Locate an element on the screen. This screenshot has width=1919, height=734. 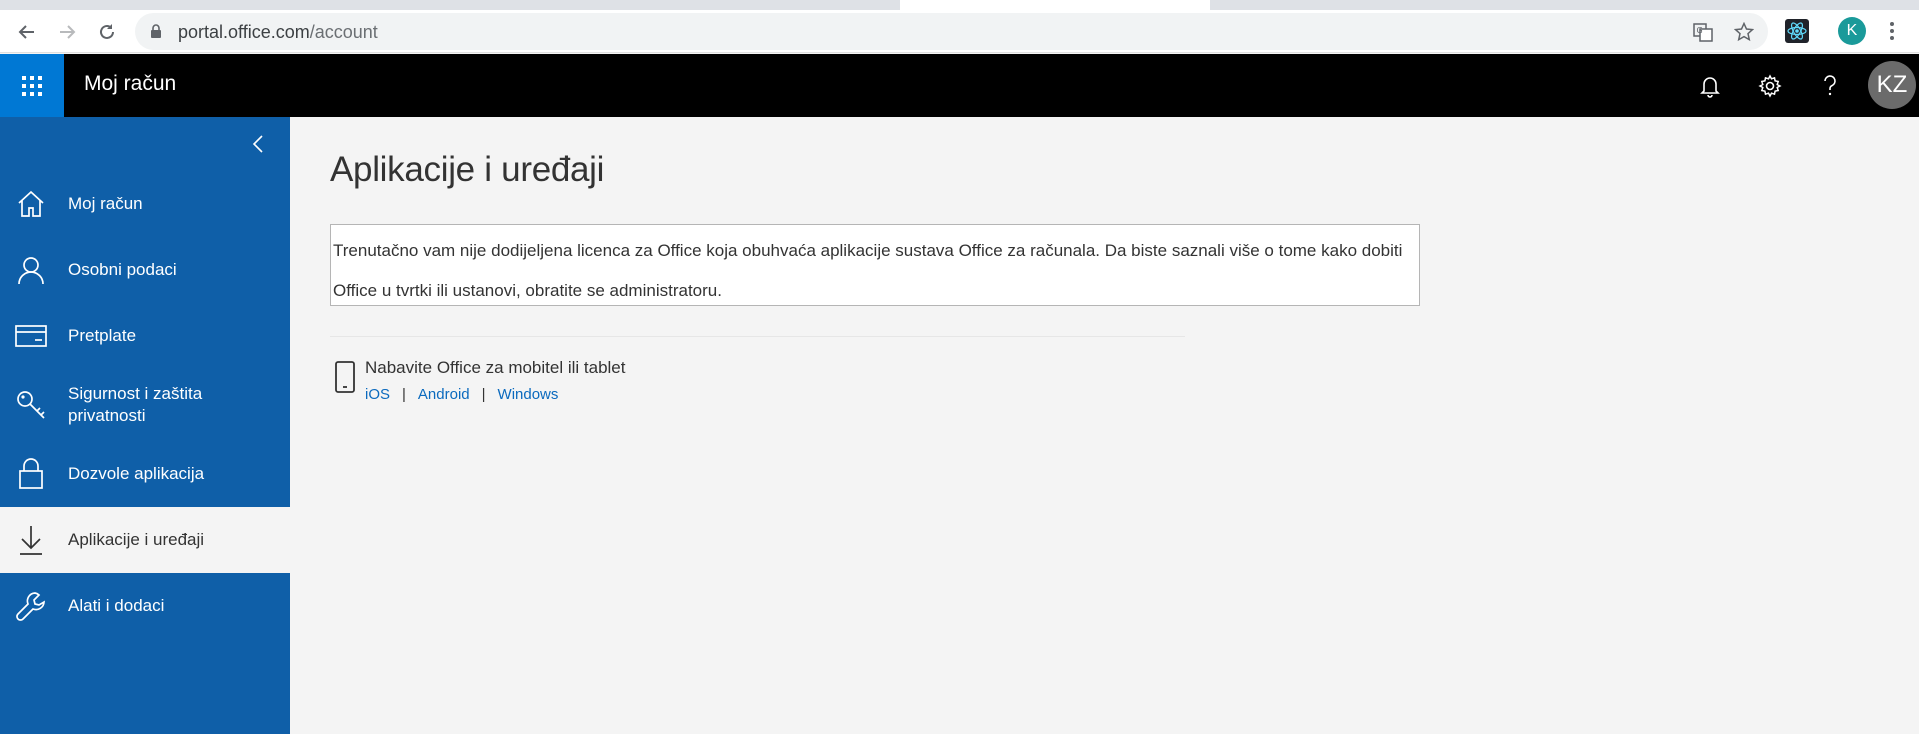
user-avatar: KZ is located at coordinates (1892, 85).